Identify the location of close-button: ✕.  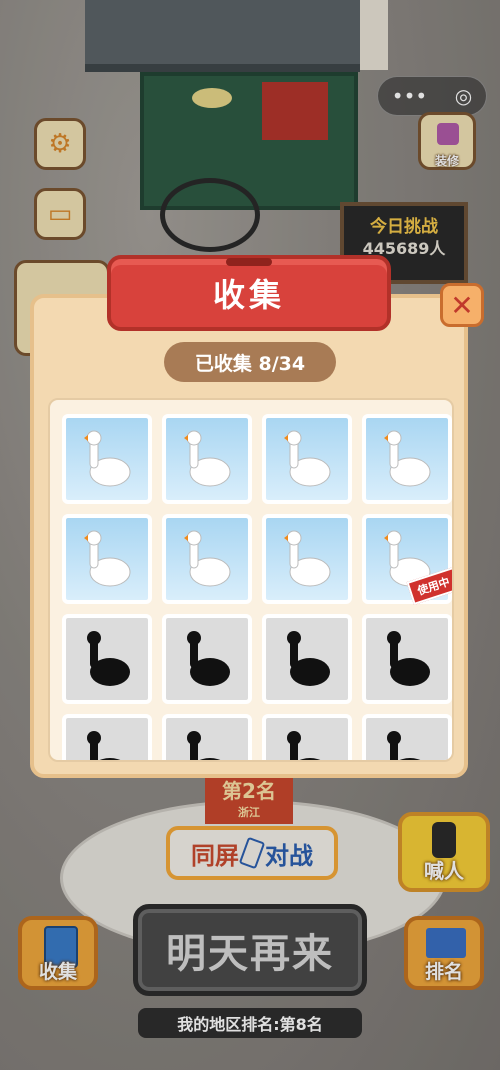
(462, 305).